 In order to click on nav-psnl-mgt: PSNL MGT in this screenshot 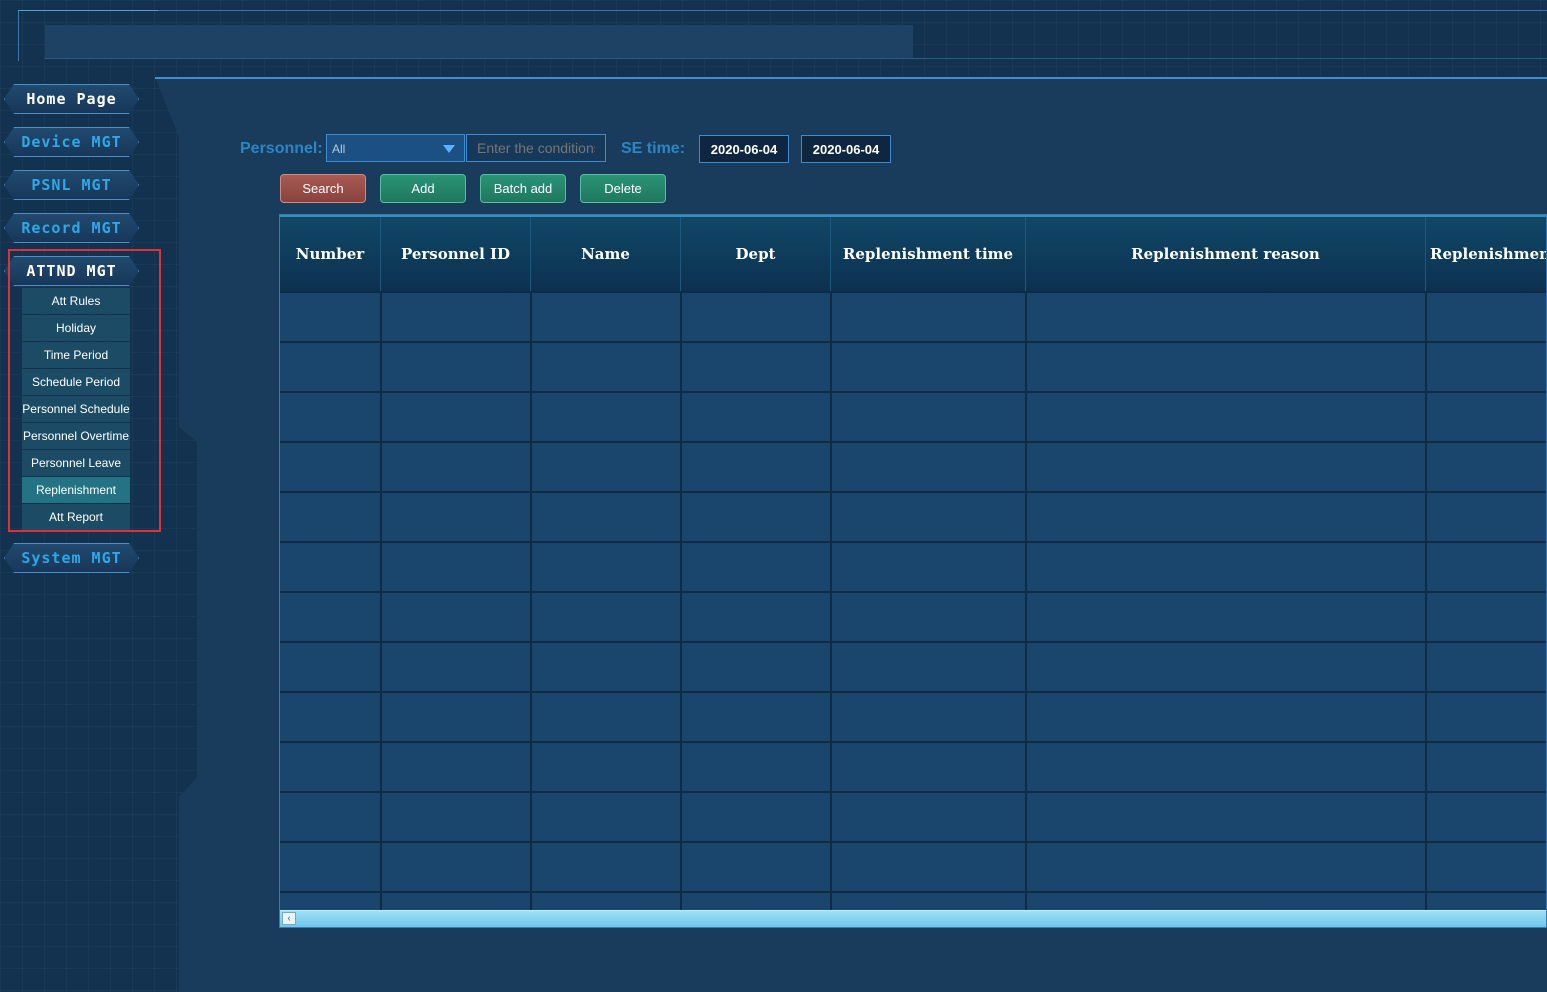, I will do `click(71, 185)`.